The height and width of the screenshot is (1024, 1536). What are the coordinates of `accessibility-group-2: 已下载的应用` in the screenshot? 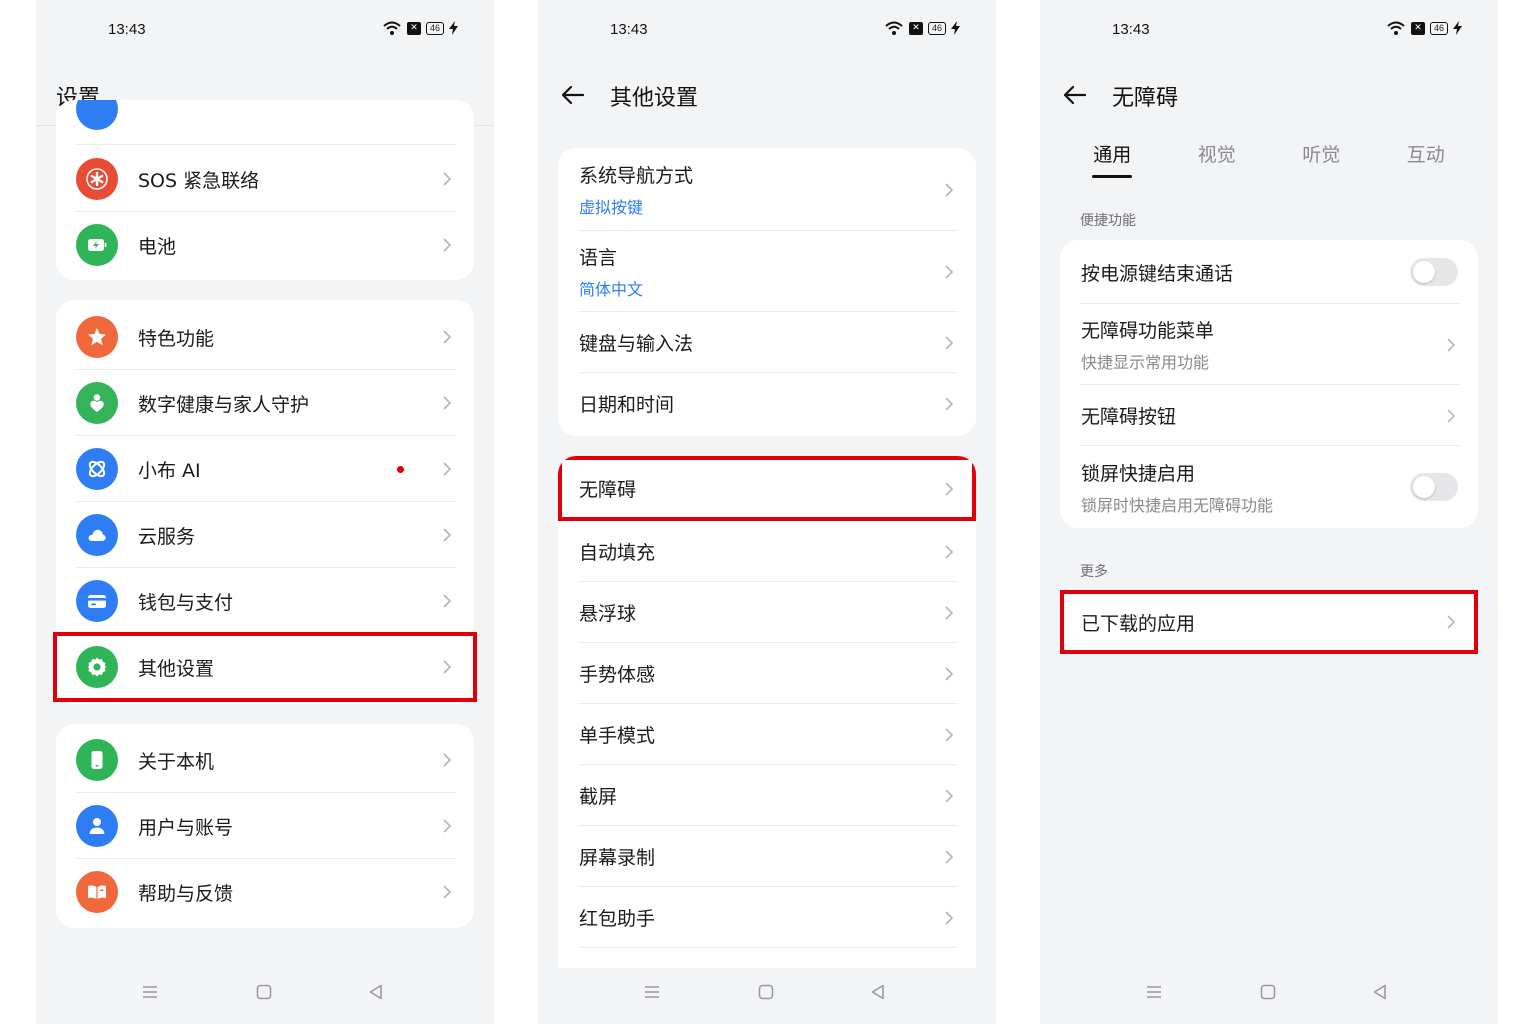 It's located at (1269, 622).